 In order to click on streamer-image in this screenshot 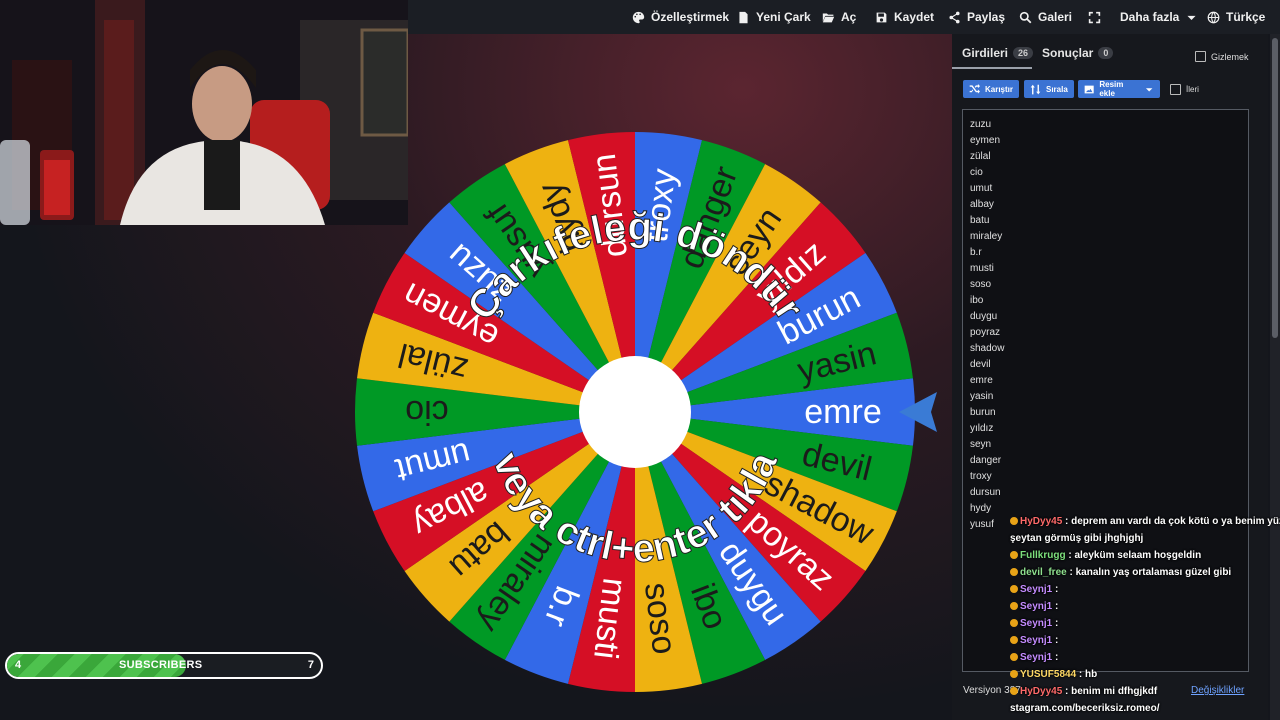, I will do `click(204, 112)`.